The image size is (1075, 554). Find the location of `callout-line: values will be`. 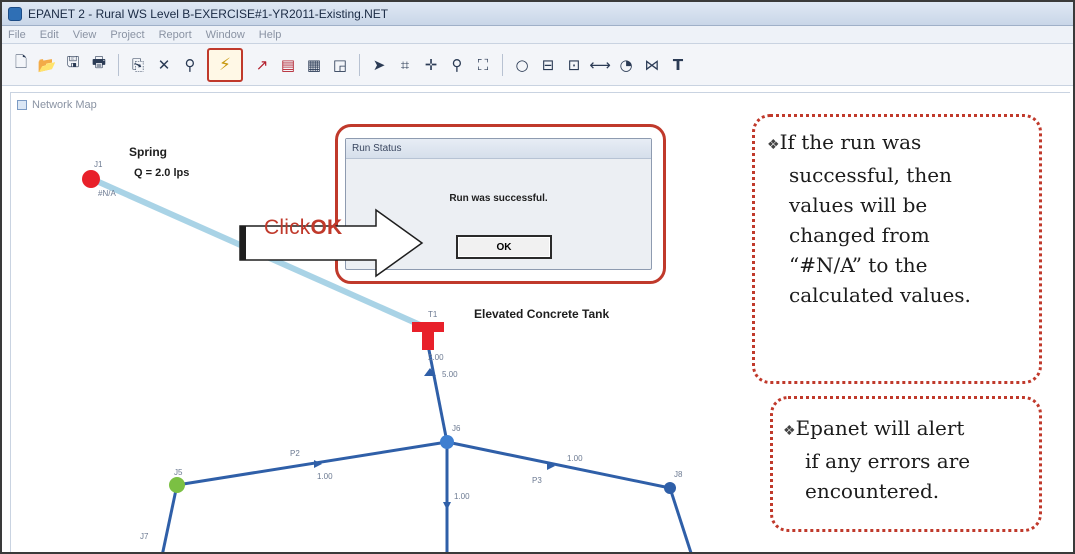

callout-line: values will be is located at coordinates (858, 205).